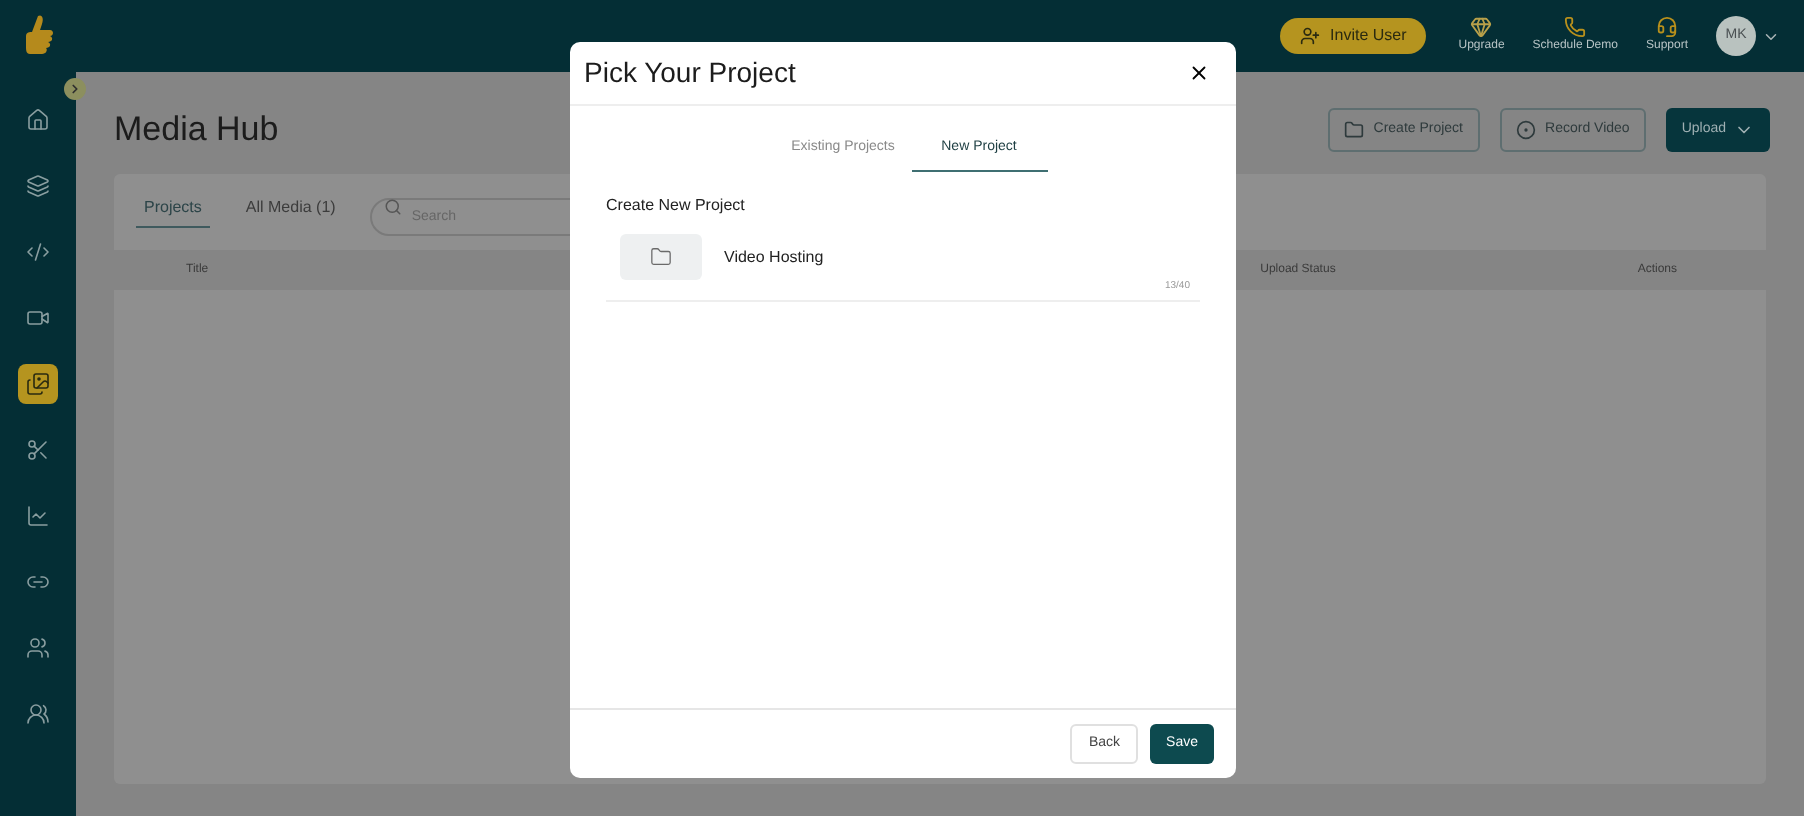 The height and width of the screenshot is (816, 1804). Describe the element at coordinates (1525, 130) in the screenshot. I see `record-icon` at that location.